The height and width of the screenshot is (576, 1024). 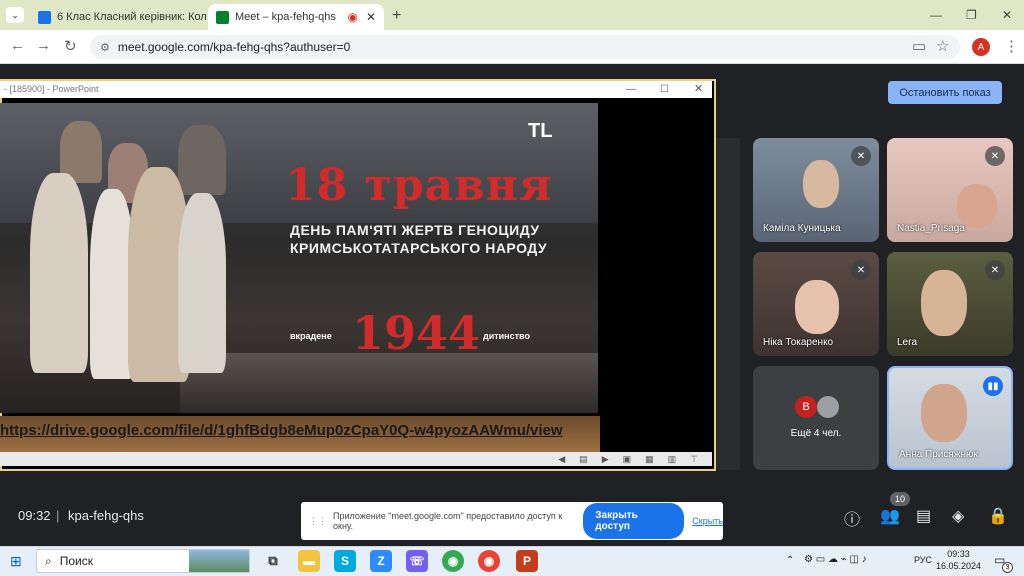 I want to click on slide-right-word: дитинство, so click(x=506, y=336).